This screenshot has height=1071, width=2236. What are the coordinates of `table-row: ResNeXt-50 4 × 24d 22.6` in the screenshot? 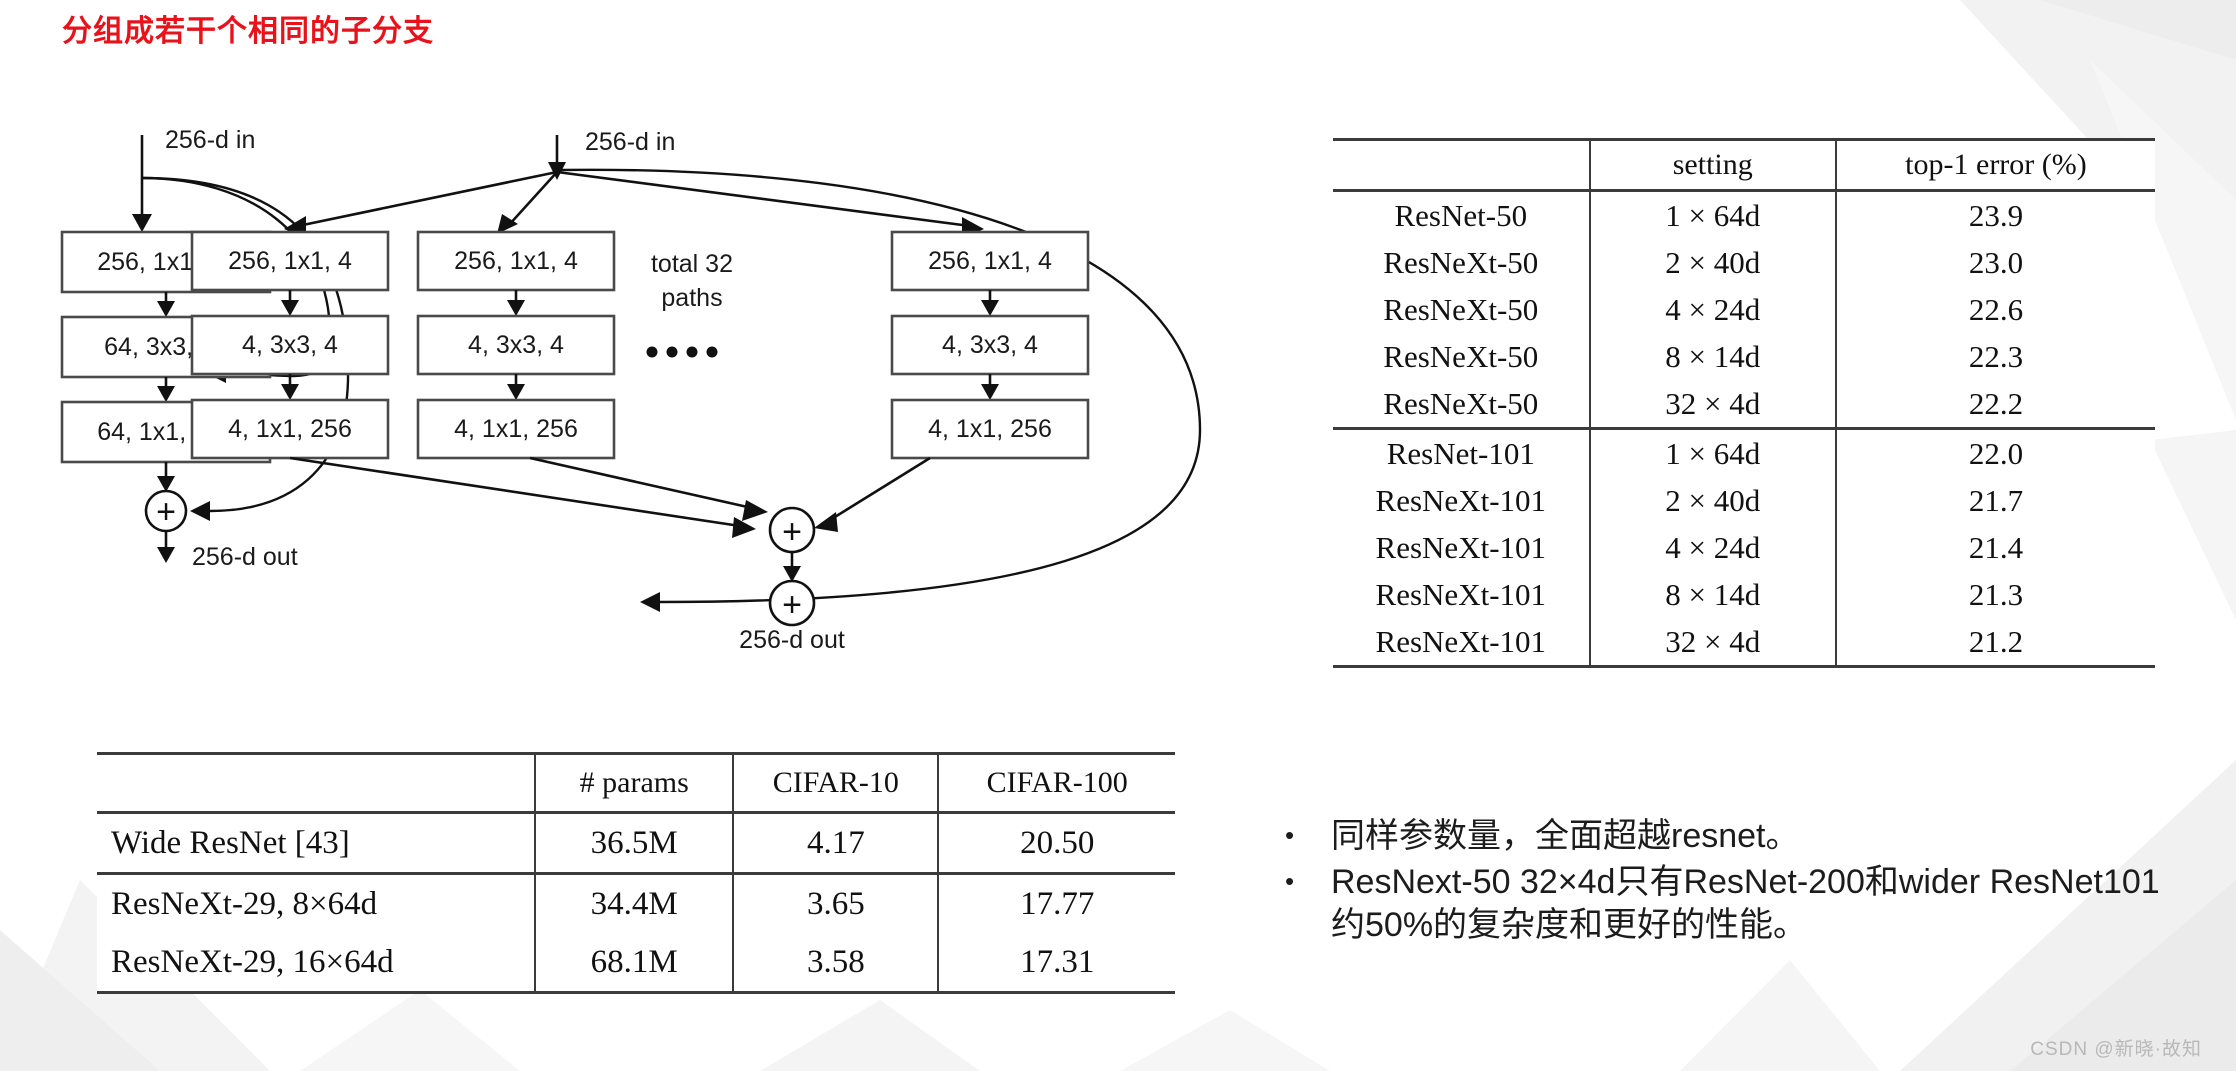 It's located at (1744, 309).